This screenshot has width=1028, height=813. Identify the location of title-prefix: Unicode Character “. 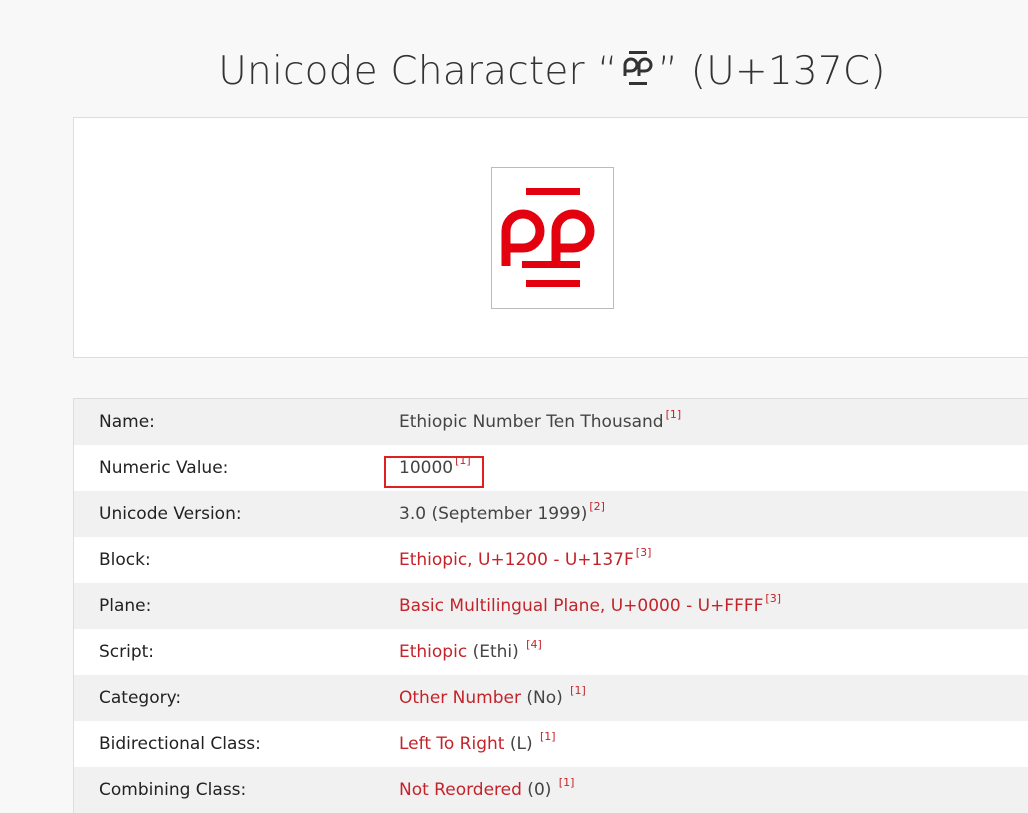
(418, 72).